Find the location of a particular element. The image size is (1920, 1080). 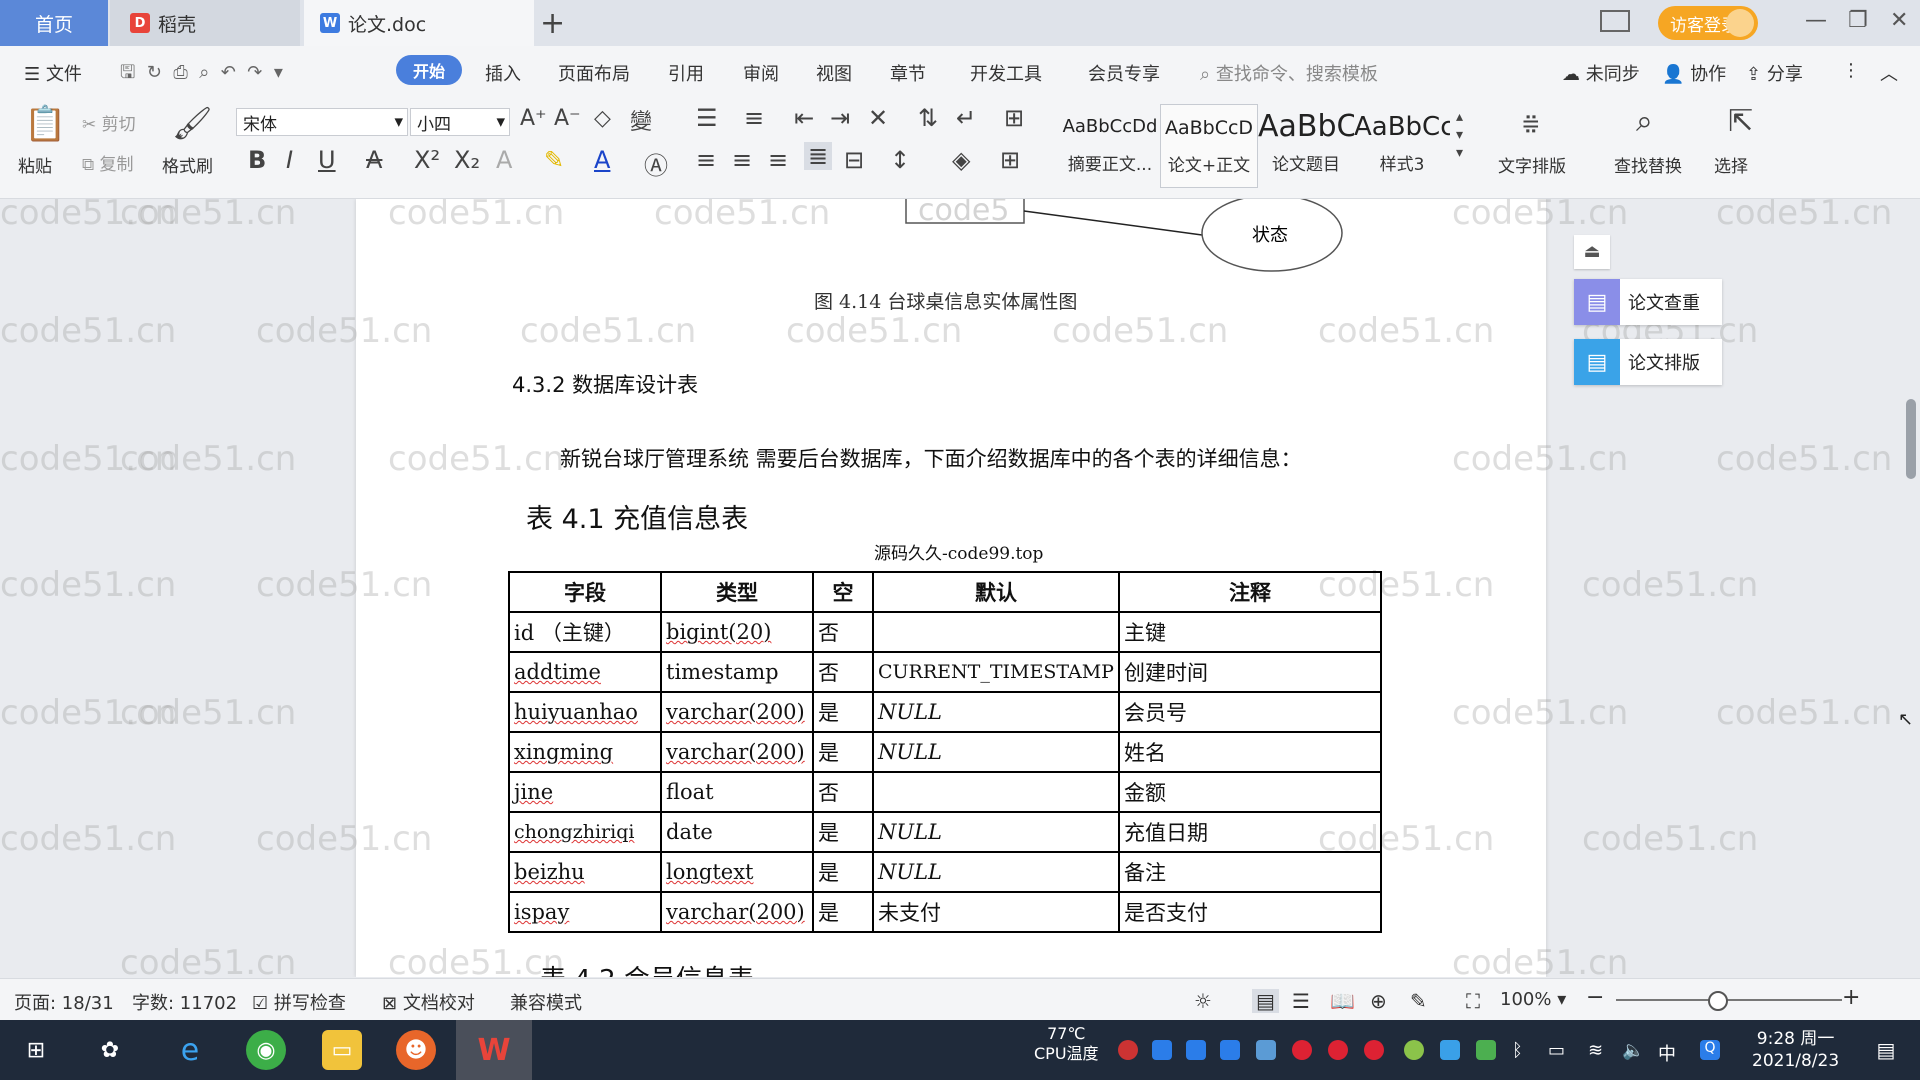

search-icon: ⌕ is located at coordinates (1644, 121).